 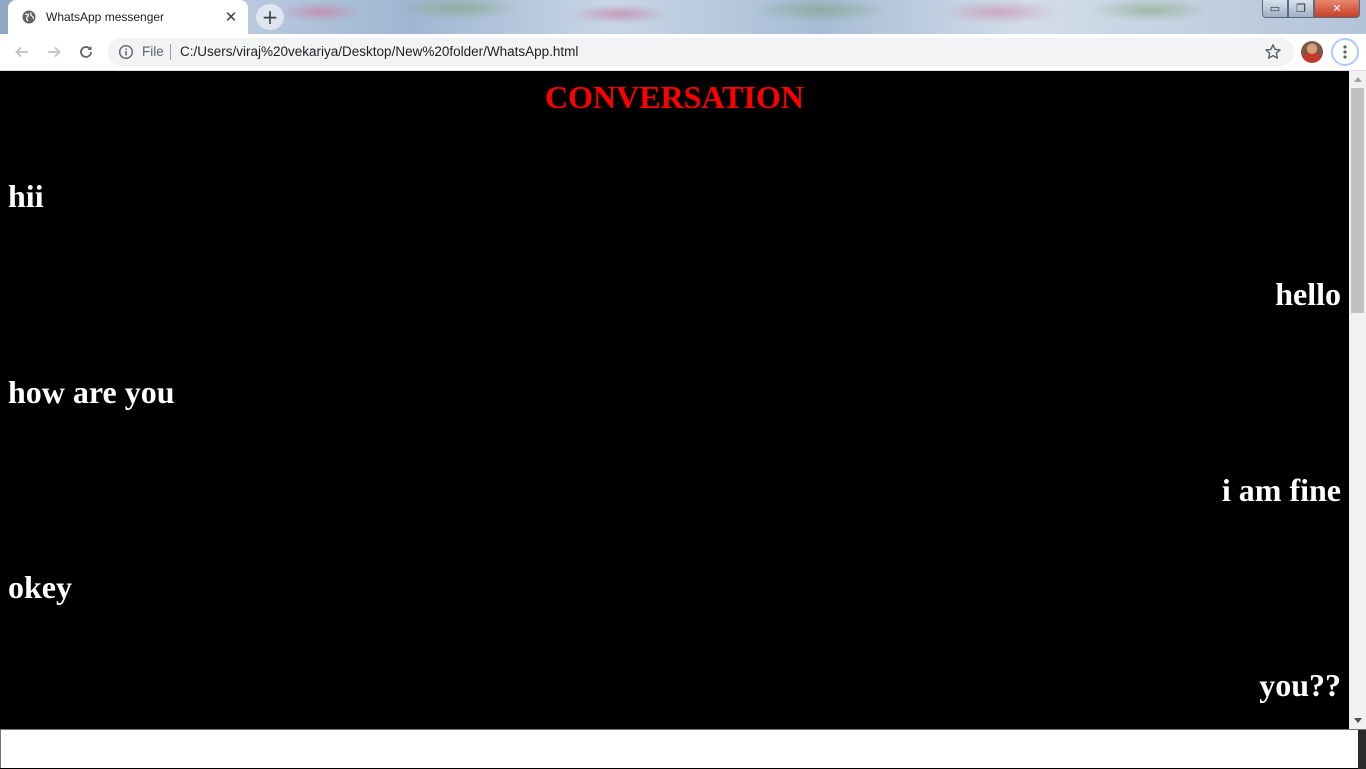 I want to click on page-title: CONVERSATION, so click(x=674, y=97).